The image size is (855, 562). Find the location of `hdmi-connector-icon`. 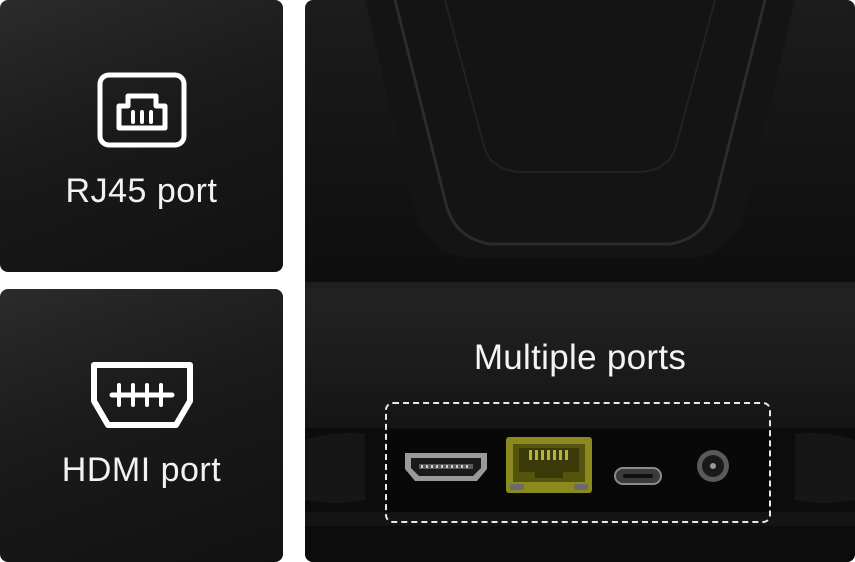

hdmi-connector-icon is located at coordinates (446, 467).